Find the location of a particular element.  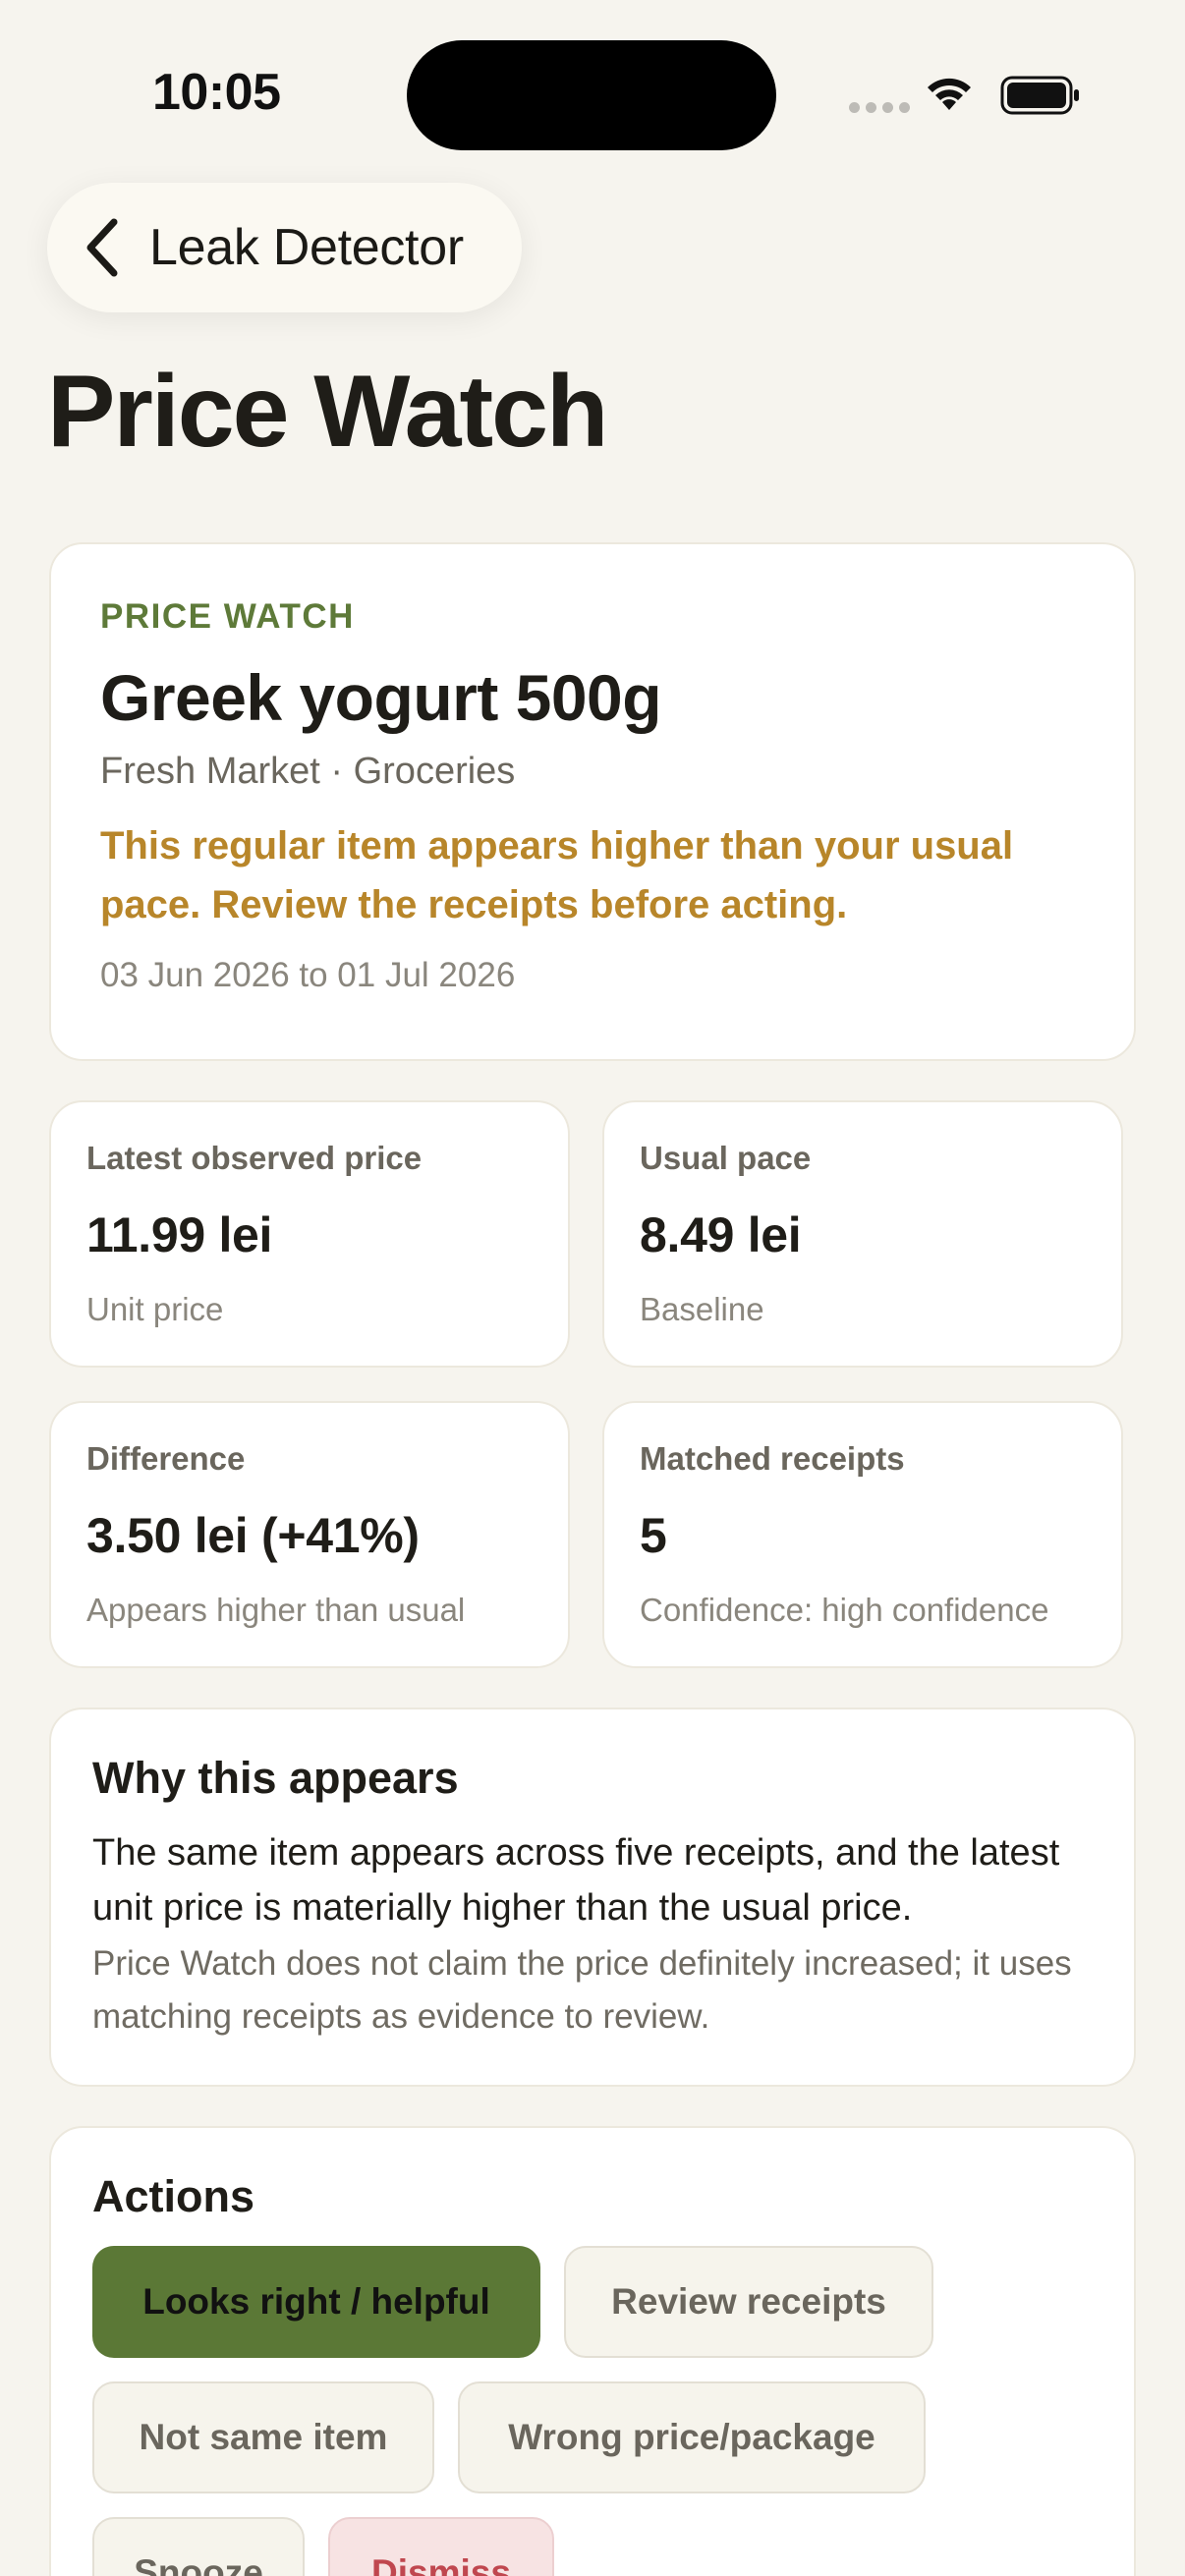

stat-value: 3.50 lei (+41%) is located at coordinates (253, 1535).